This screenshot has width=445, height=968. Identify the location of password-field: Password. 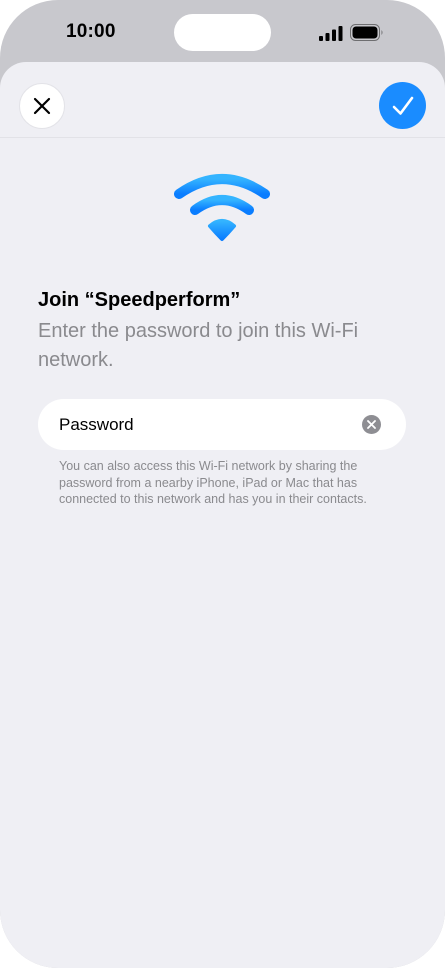
(222, 424).